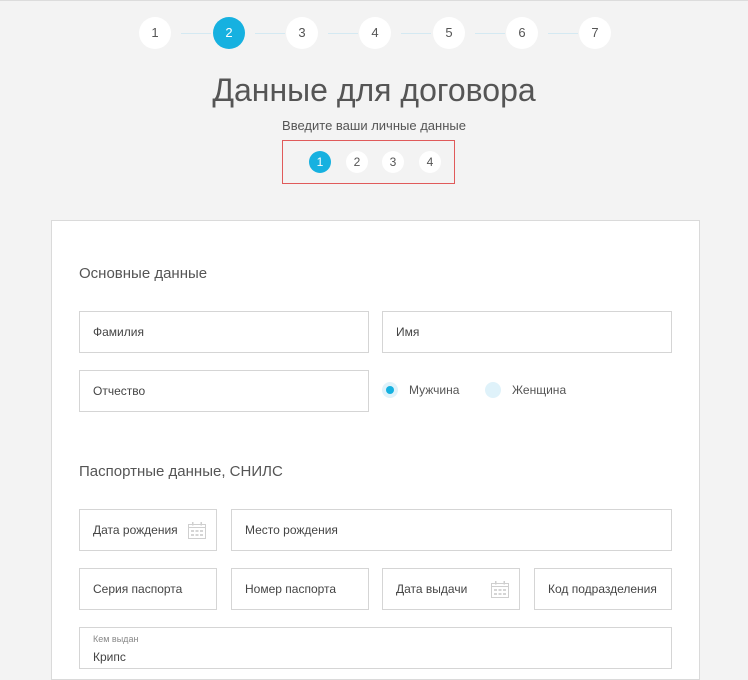 The width and height of the screenshot is (748, 680). I want to click on division-code-label: Код подразделения, so click(602, 589).